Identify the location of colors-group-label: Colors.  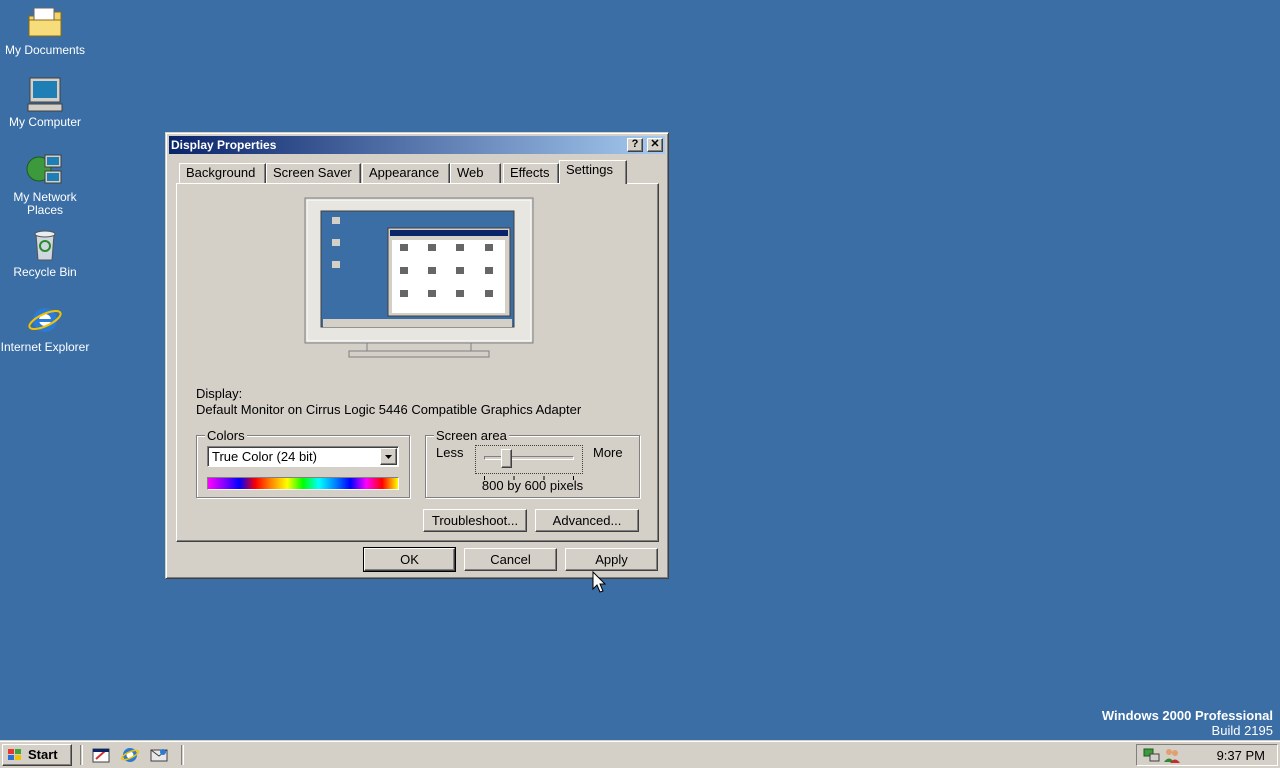
(226, 435).